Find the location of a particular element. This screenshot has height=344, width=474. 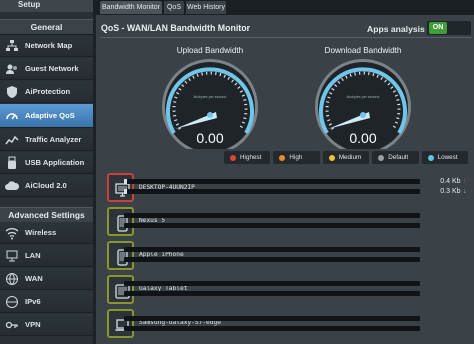

sidebar-item-label: LAN is located at coordinates (33, 255).